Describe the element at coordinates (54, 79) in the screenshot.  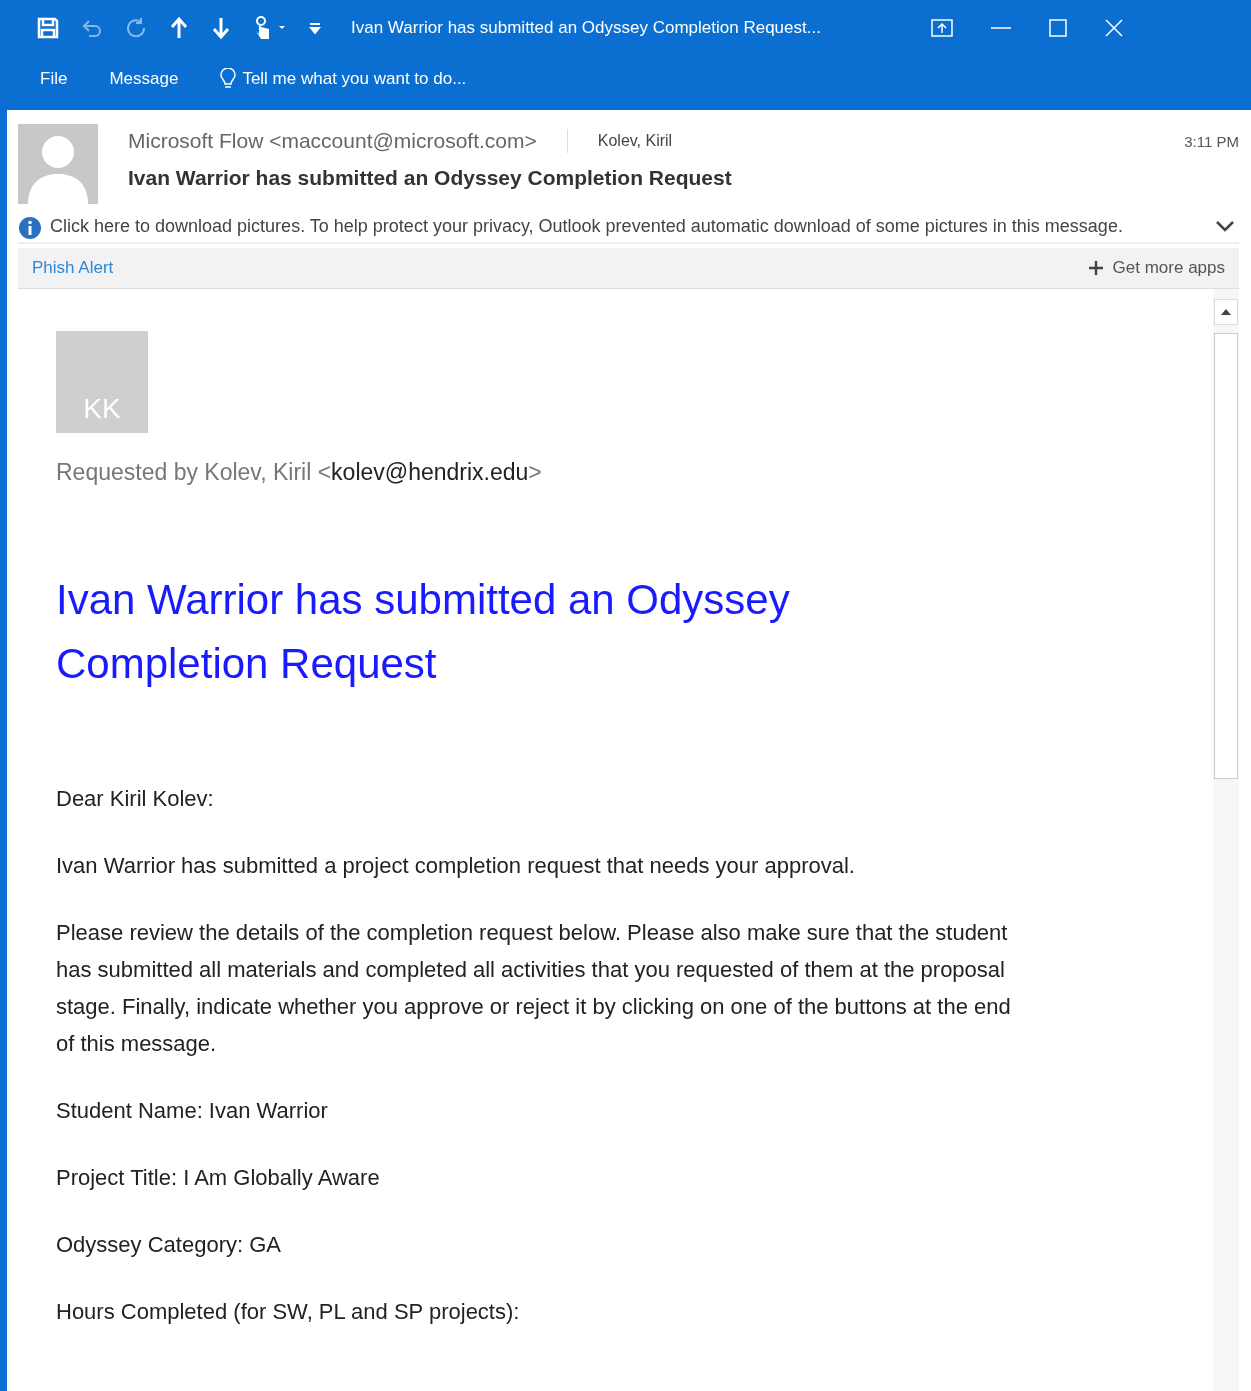
I see `ribbon-tab: File` at that location.